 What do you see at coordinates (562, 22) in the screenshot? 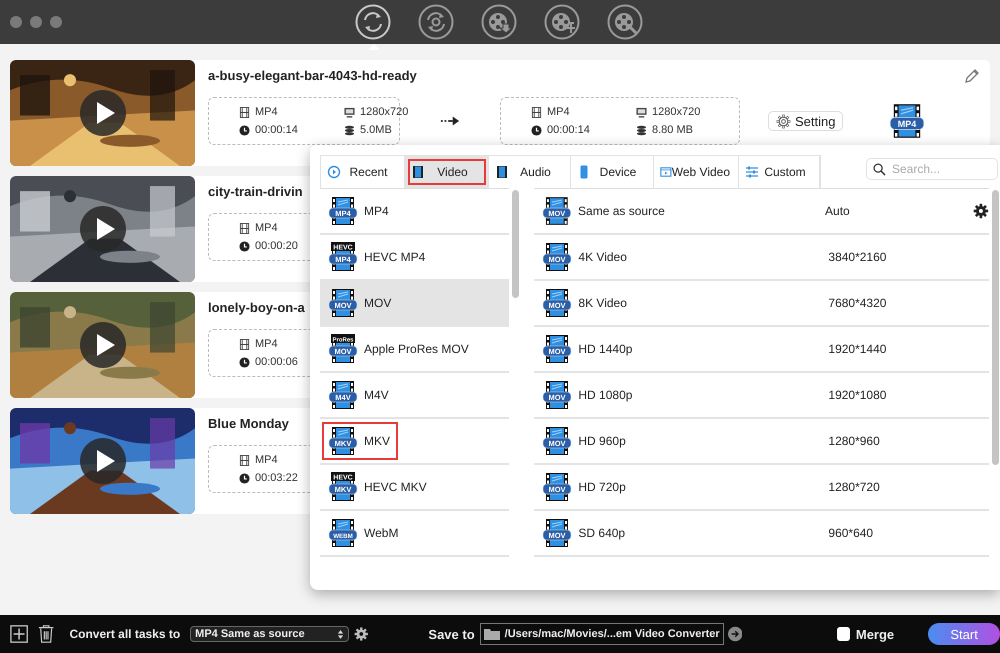
I see `film-reel-edit-icon` at bounding box center [562, 22].